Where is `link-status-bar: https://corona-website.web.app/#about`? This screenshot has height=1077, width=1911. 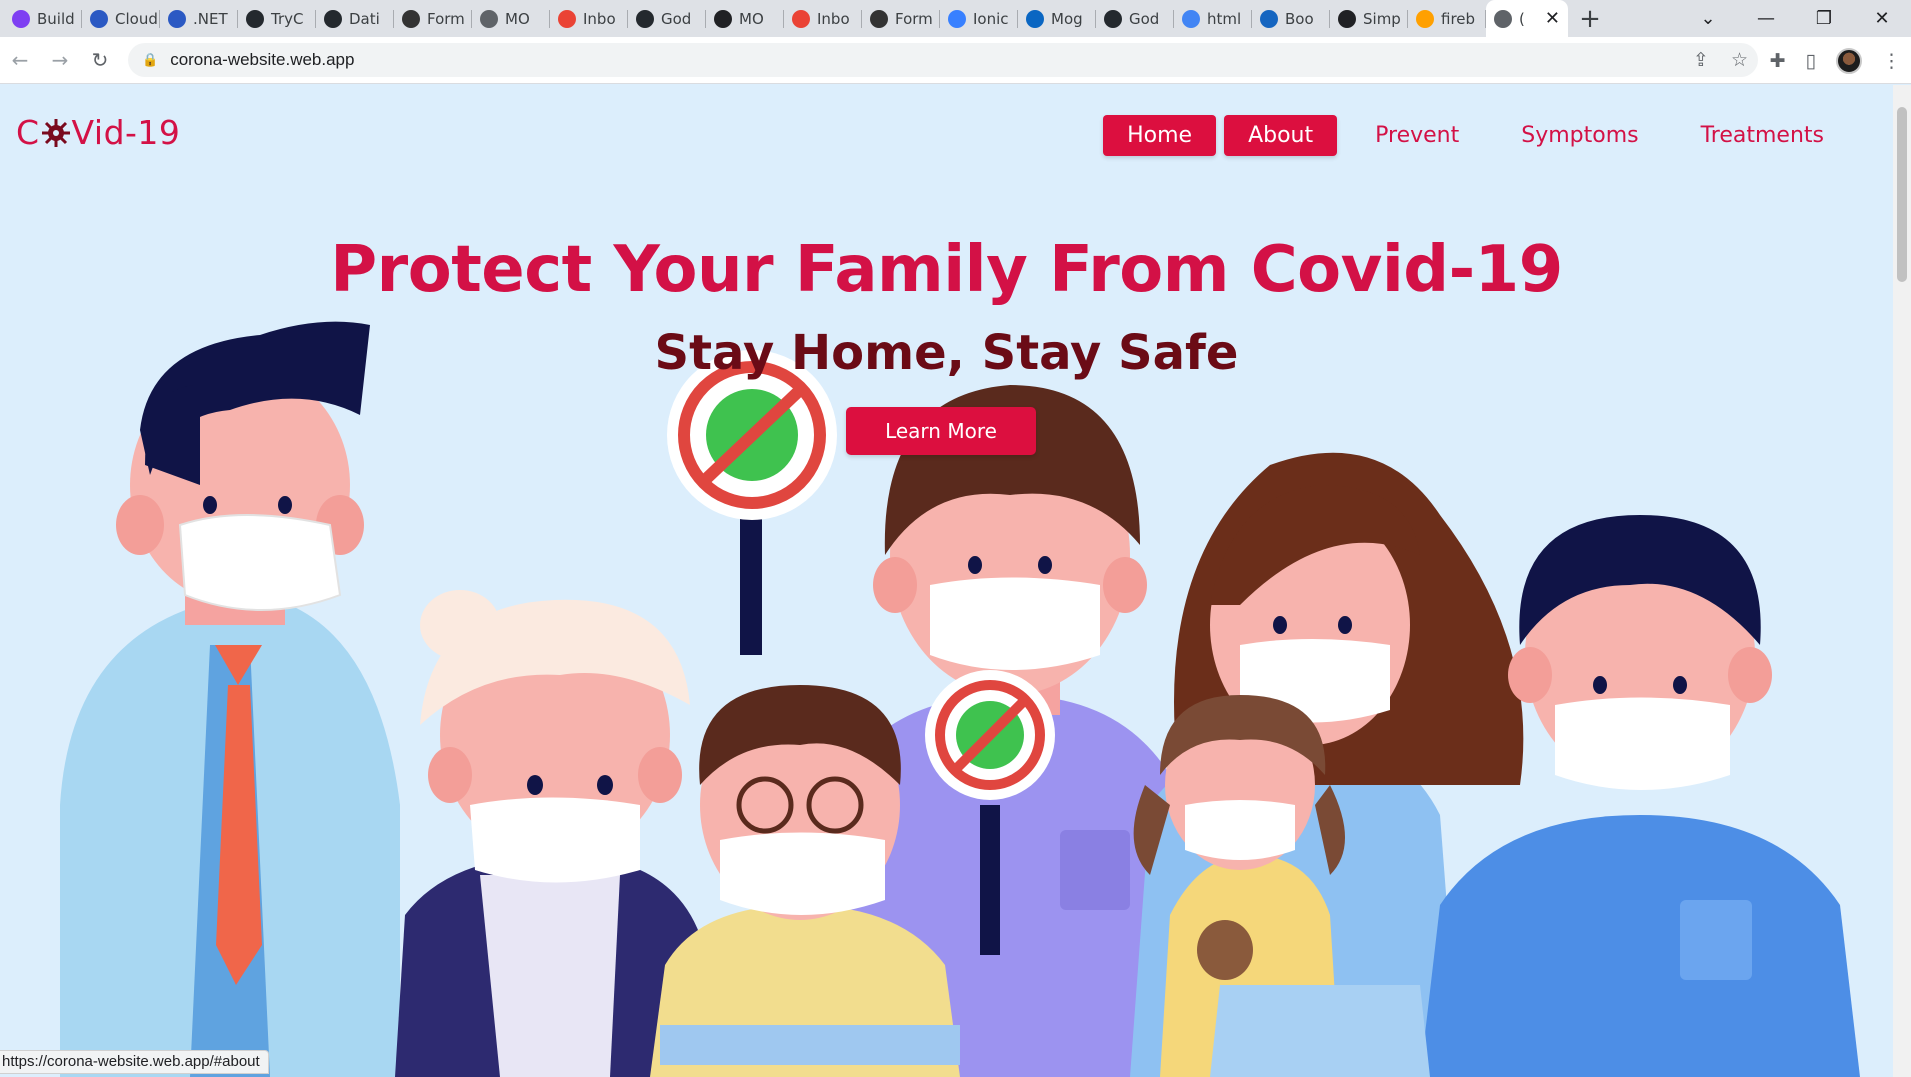
link-status-bar: https://corona-website.web.app/#about is located at coordinates (134, 1062).